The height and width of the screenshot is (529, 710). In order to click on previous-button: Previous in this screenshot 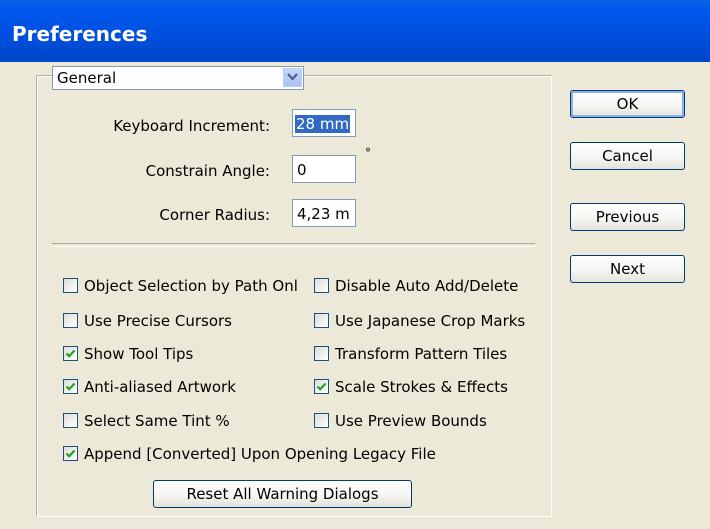, I will do `click(627, 217)`.